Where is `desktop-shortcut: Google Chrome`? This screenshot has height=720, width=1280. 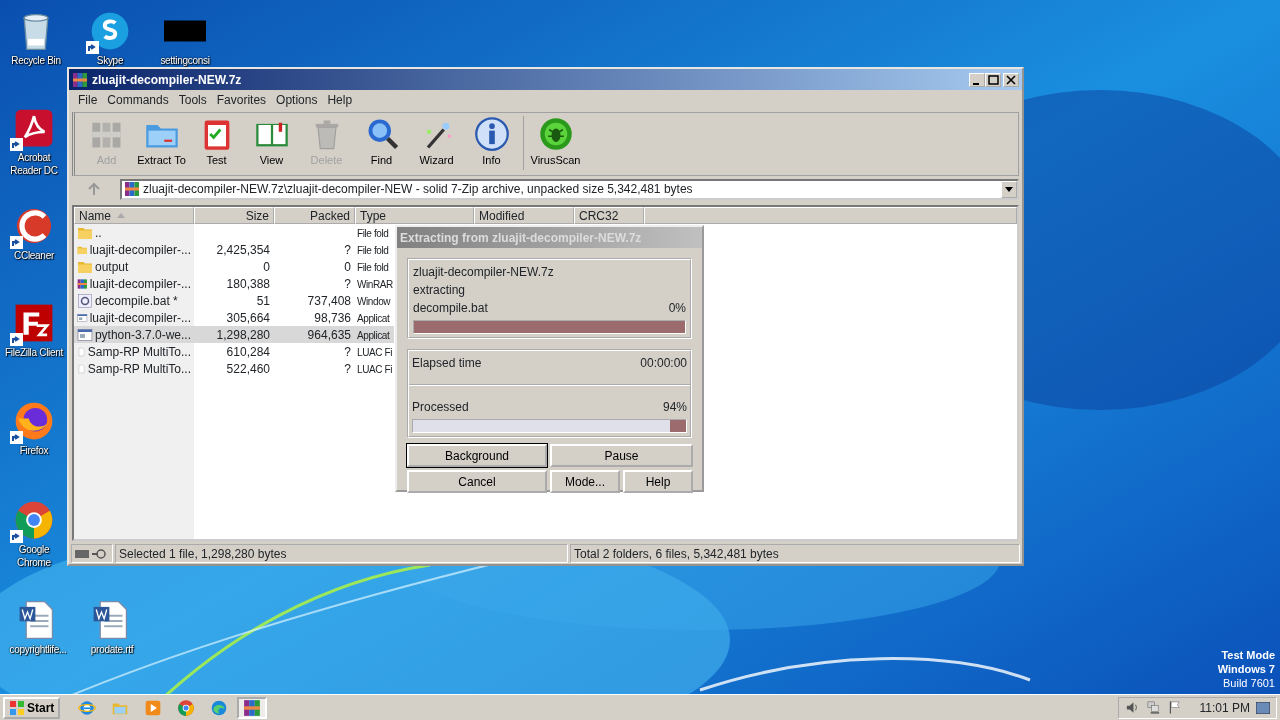 desktop-shortcut: Google Chrome is located at coordinates (34, 533).